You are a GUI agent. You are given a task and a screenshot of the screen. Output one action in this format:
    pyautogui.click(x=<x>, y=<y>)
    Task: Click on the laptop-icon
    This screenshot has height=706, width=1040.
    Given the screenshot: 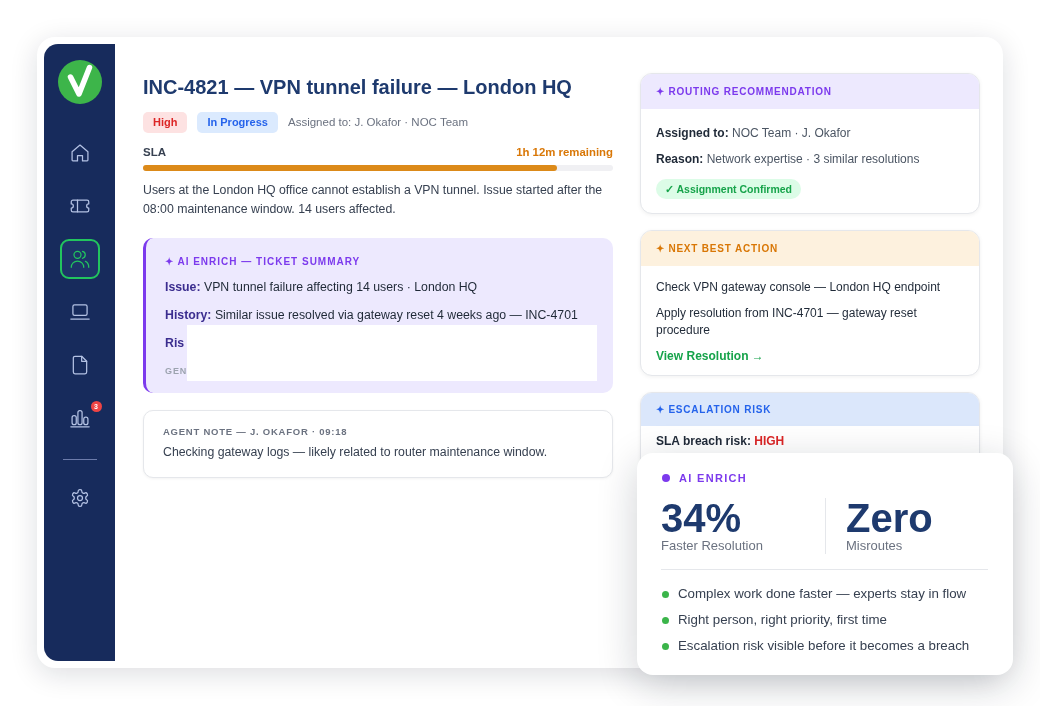 What is the action you would take?
    pyautogui.click(x=79, y=312)
    